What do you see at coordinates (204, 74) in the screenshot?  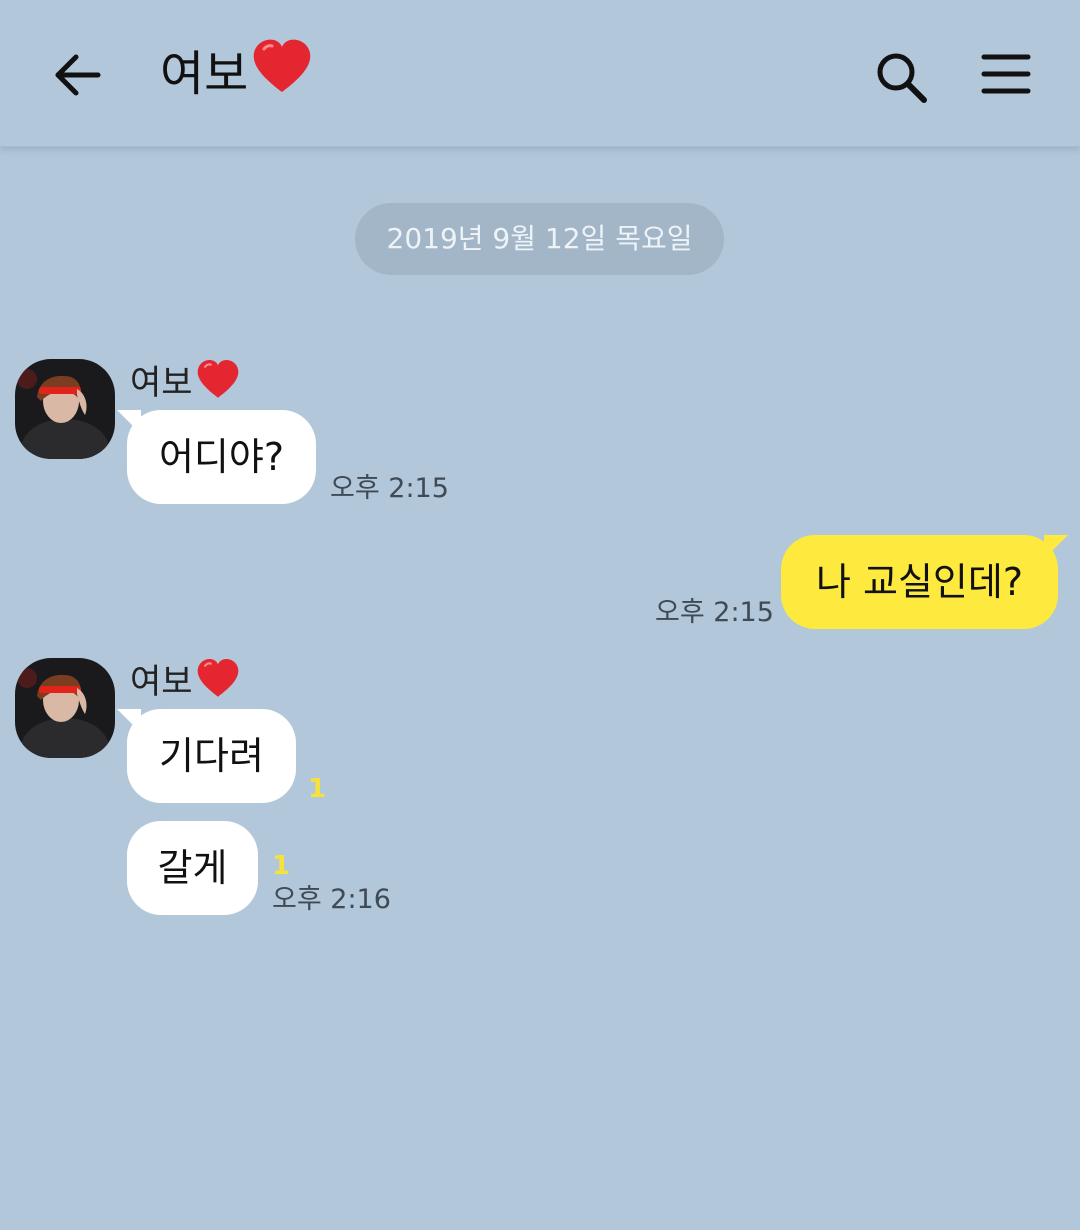 I see `chat-title-text: 여보` at bounding box center [204, 74].